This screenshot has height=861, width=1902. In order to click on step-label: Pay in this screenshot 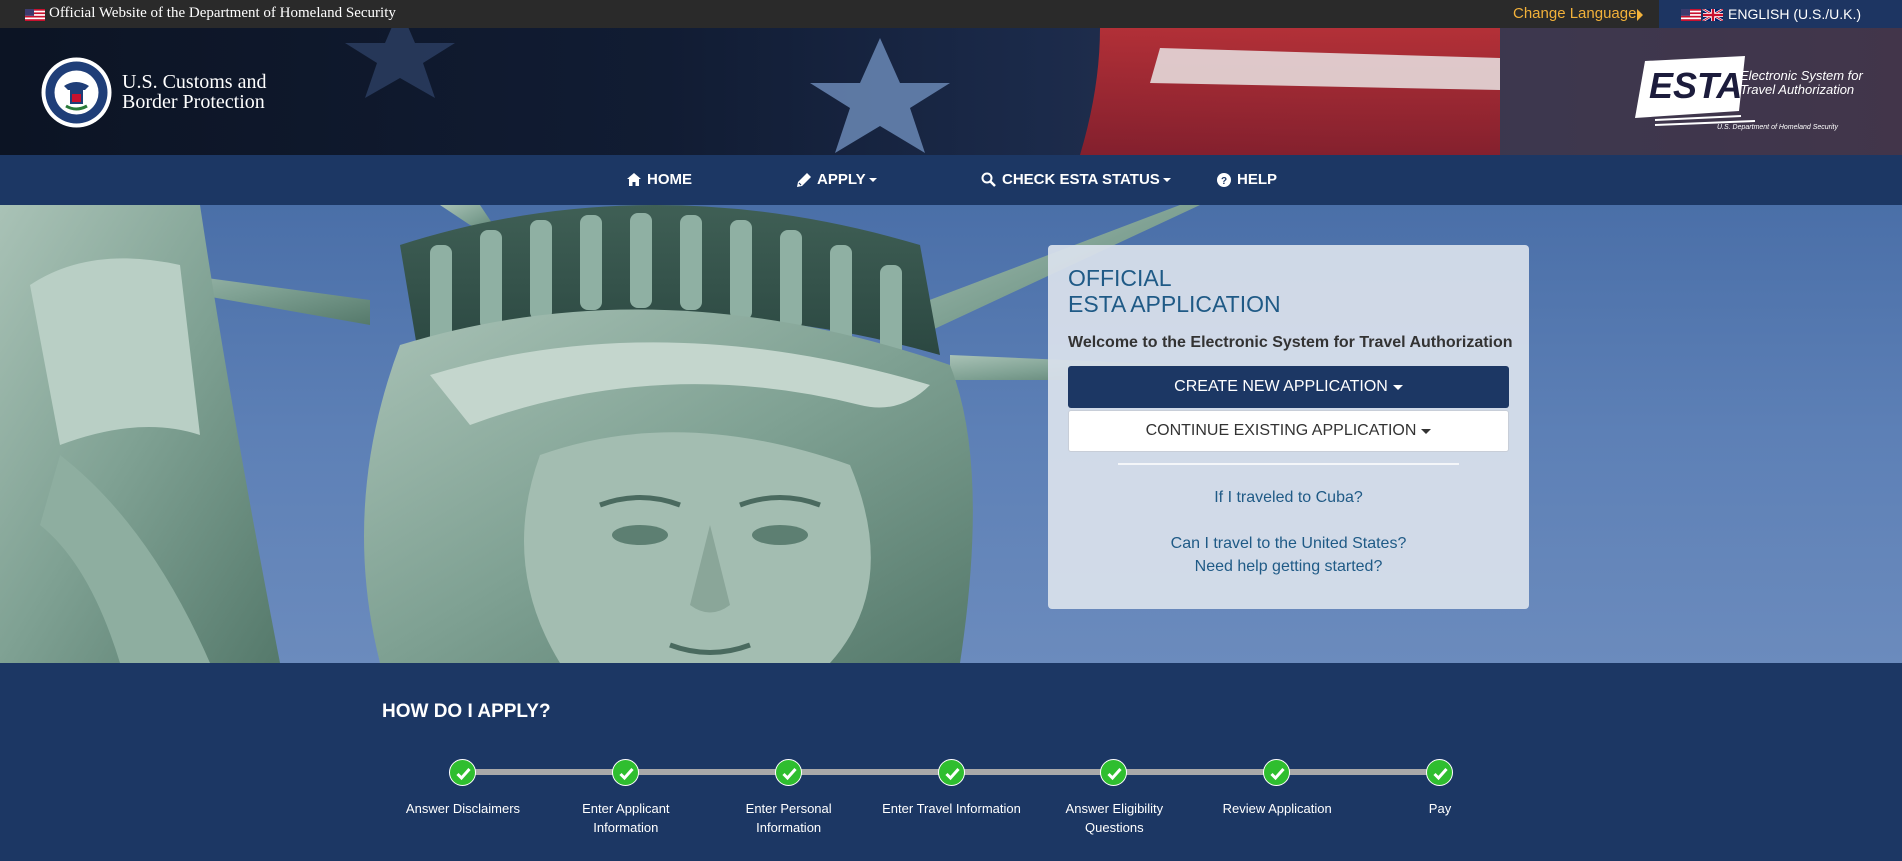, I will do `click(1440, 808)`.